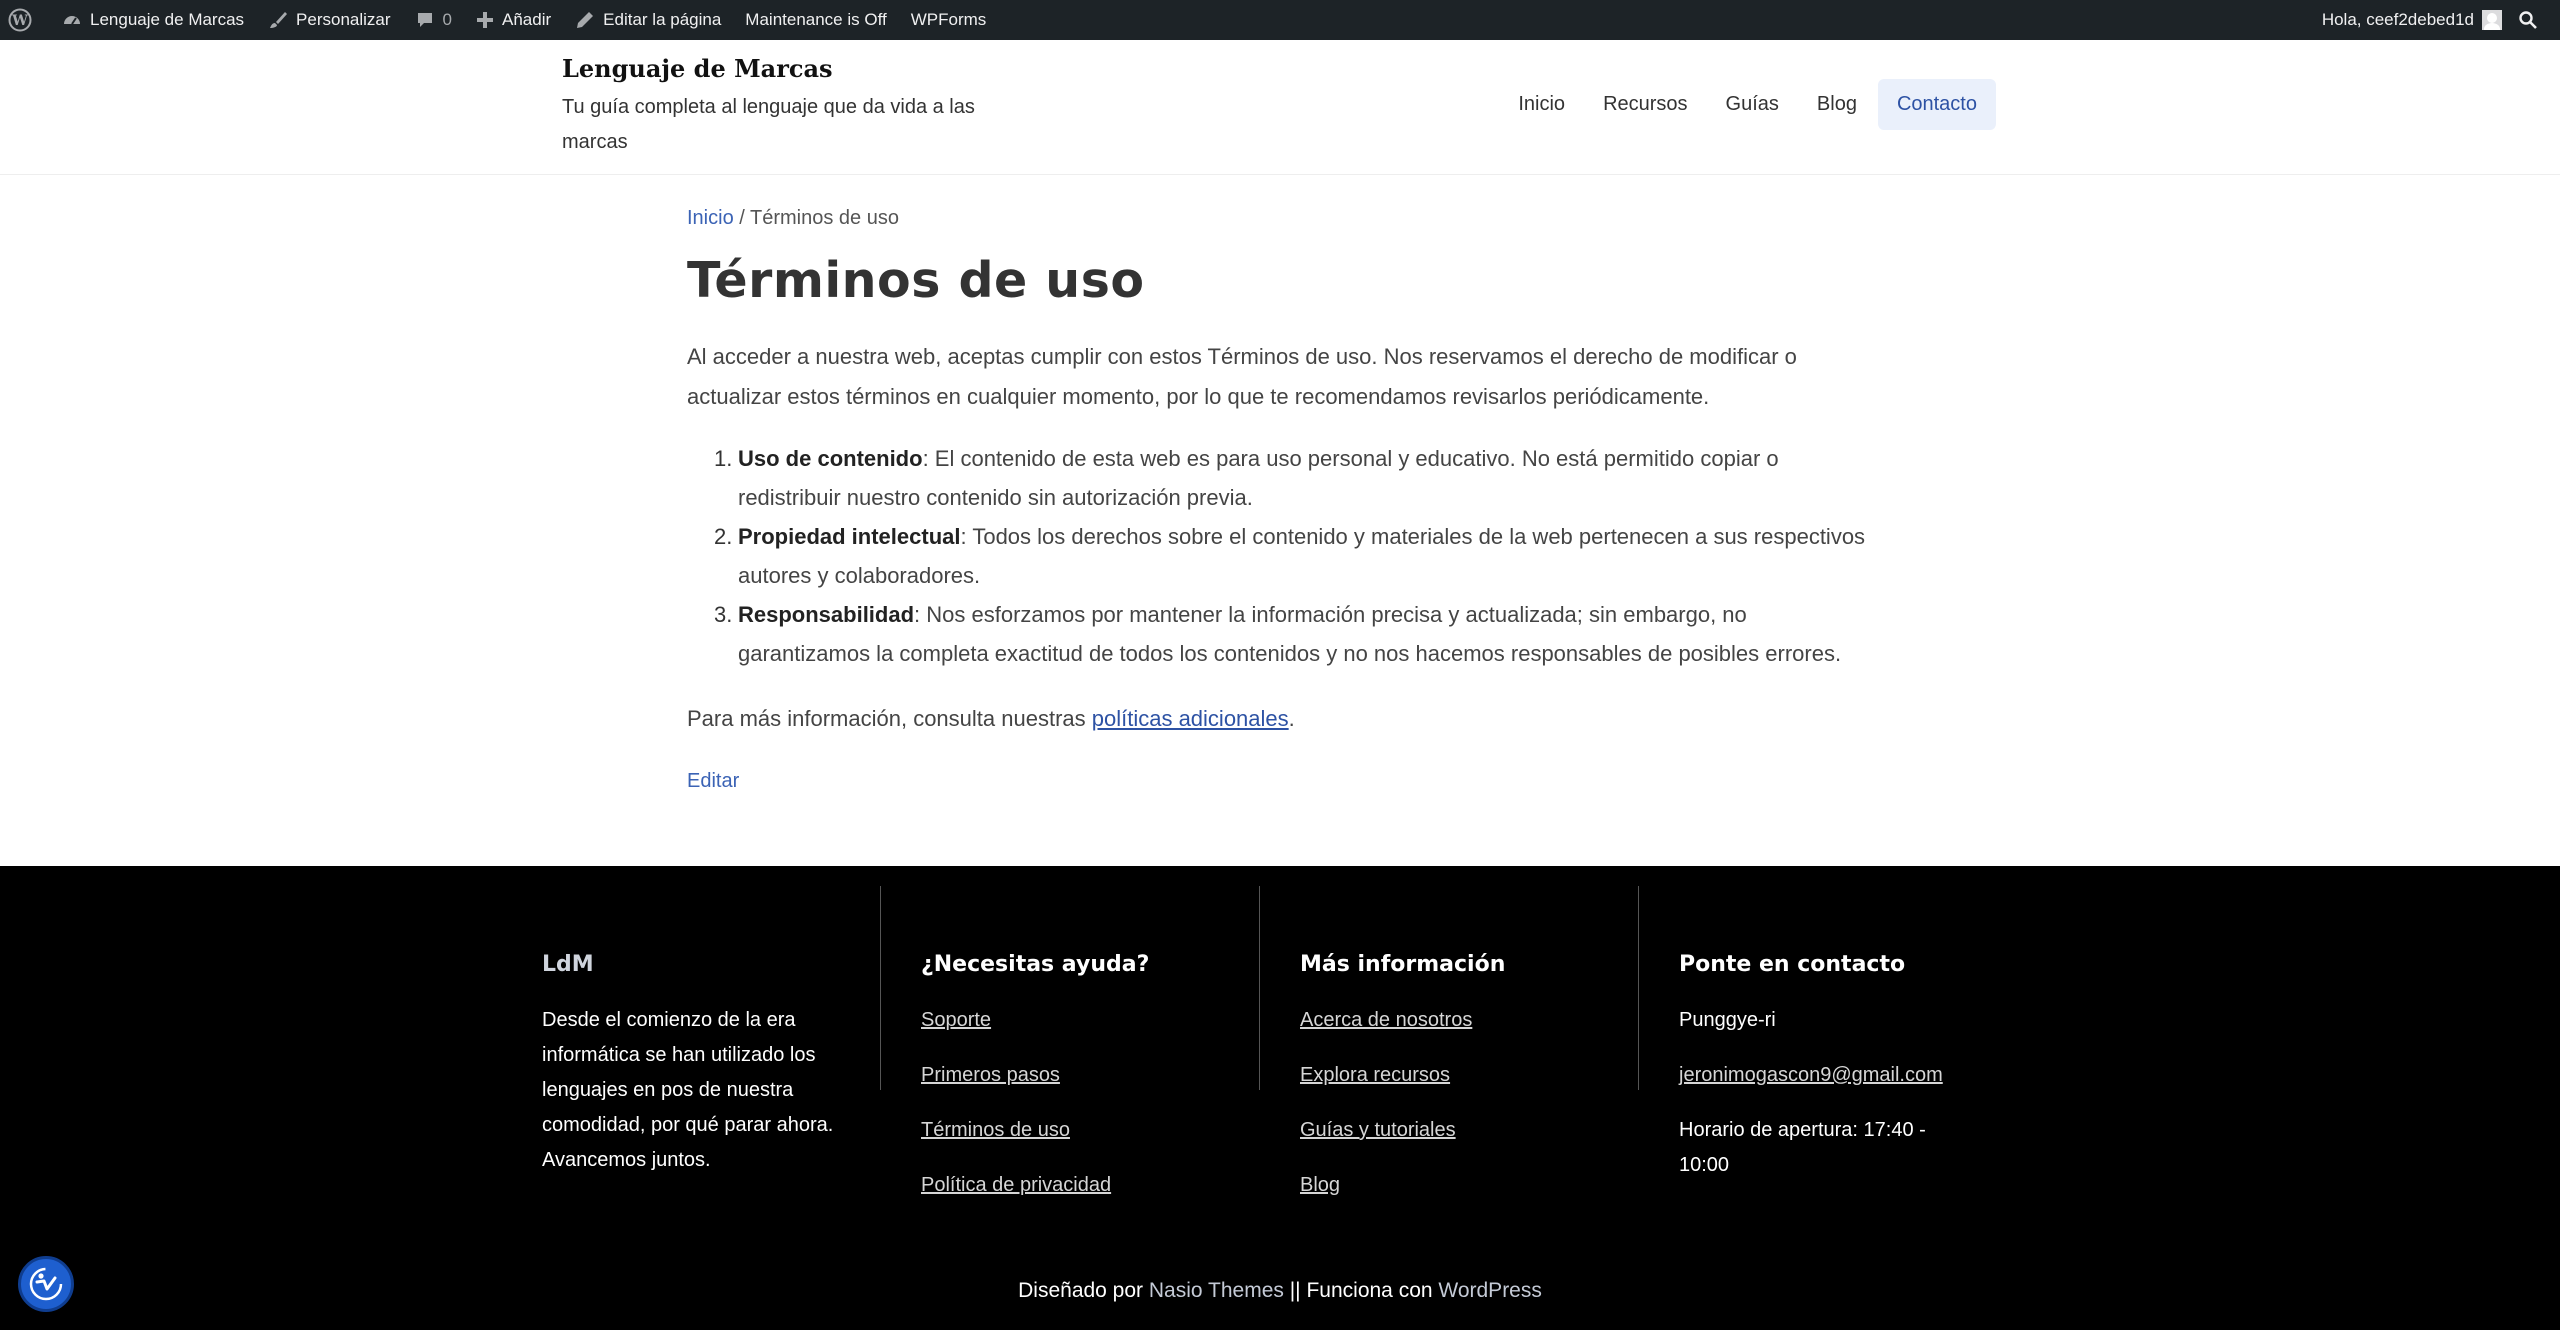 This screenshot has height=1330, width=2560. Describe the element at coordinates (1403, 964) in the screenshot. I see `footer-heading: Más información` at that location.